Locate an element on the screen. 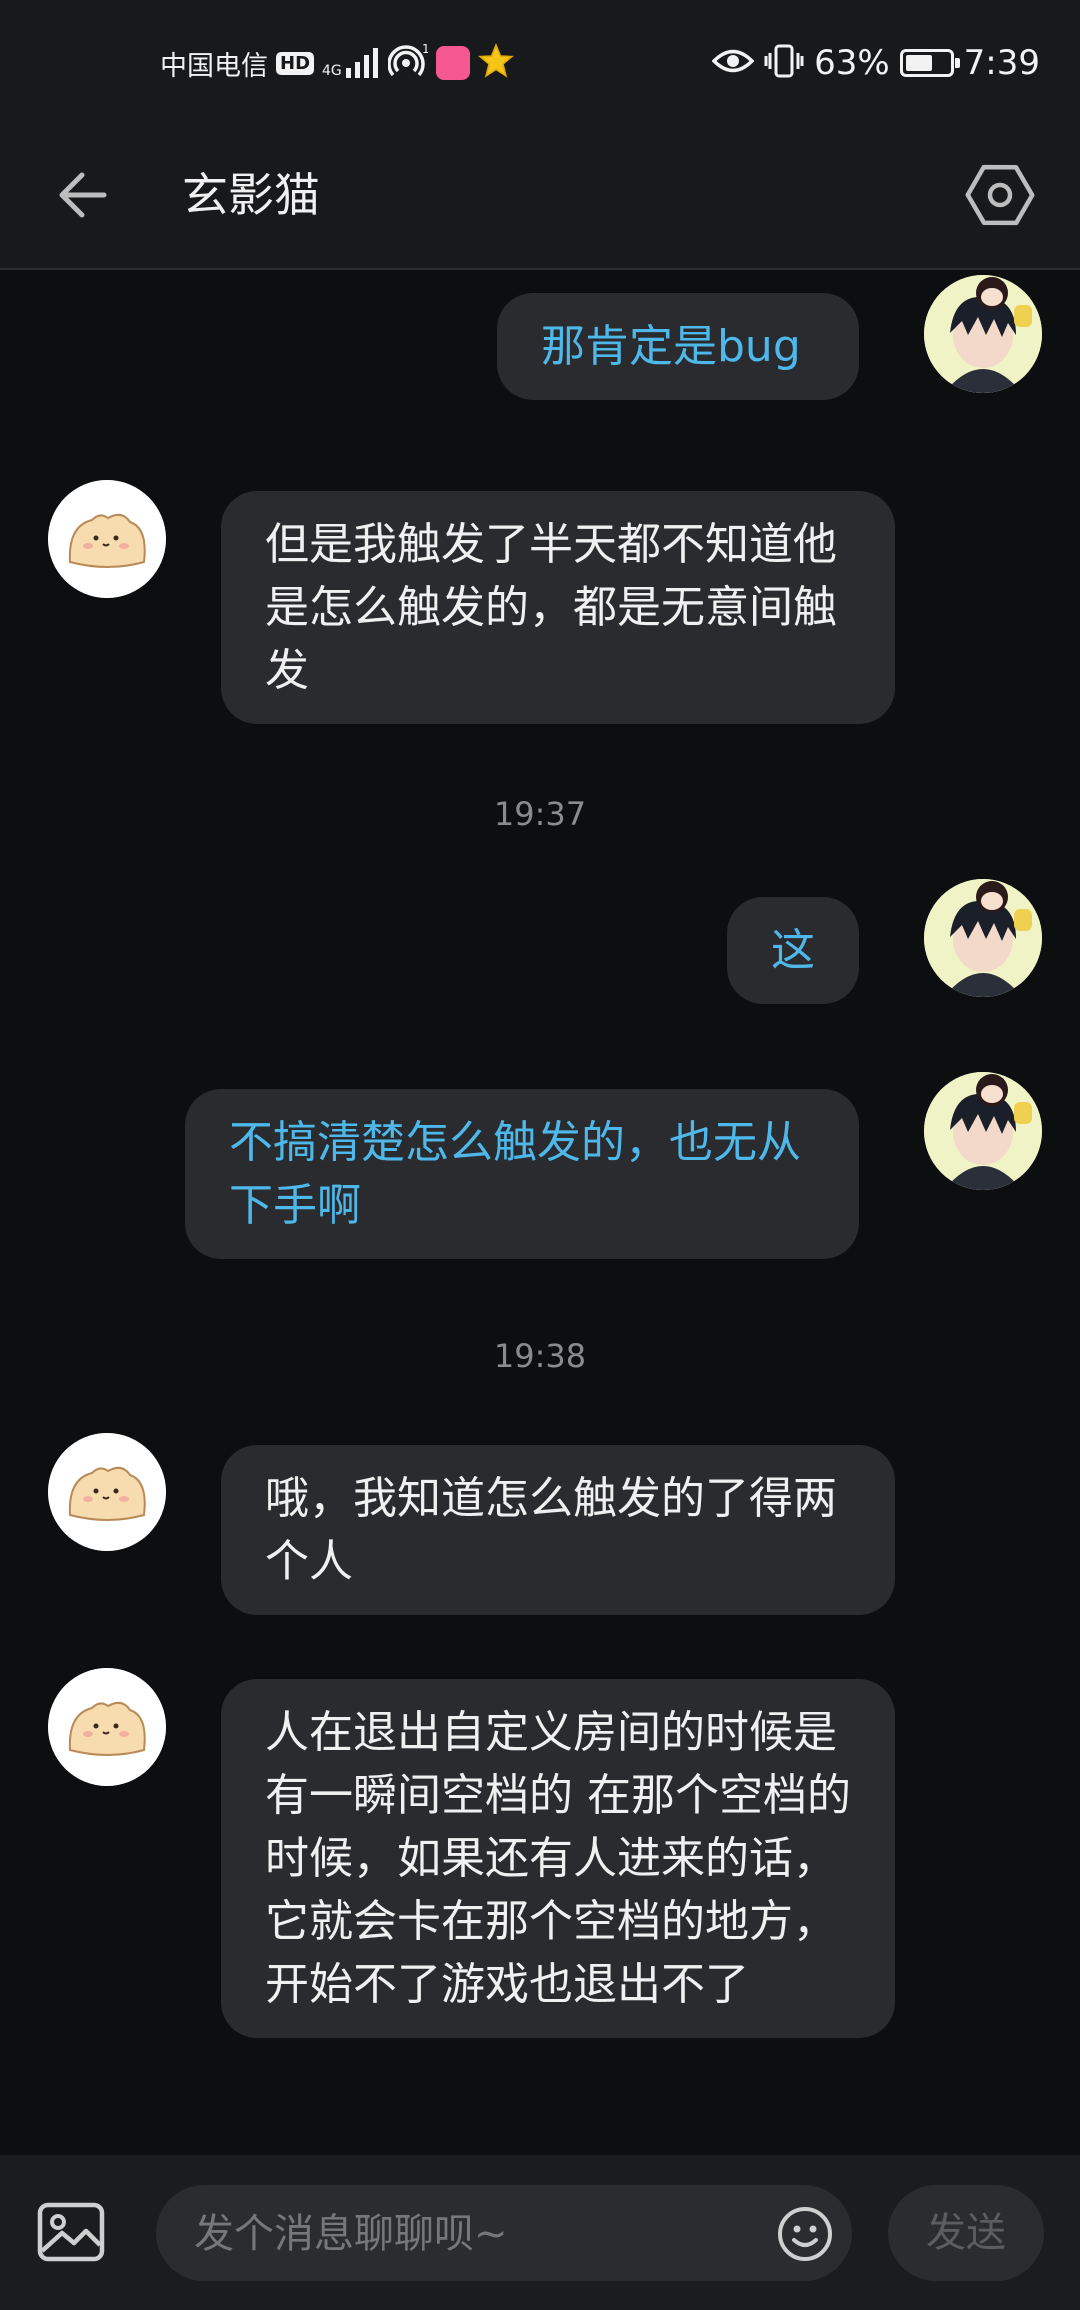 Image resolution: width=1080 pixels, height=2310 pixels. message-input-wrapper is located at coordinates (504, 2234).